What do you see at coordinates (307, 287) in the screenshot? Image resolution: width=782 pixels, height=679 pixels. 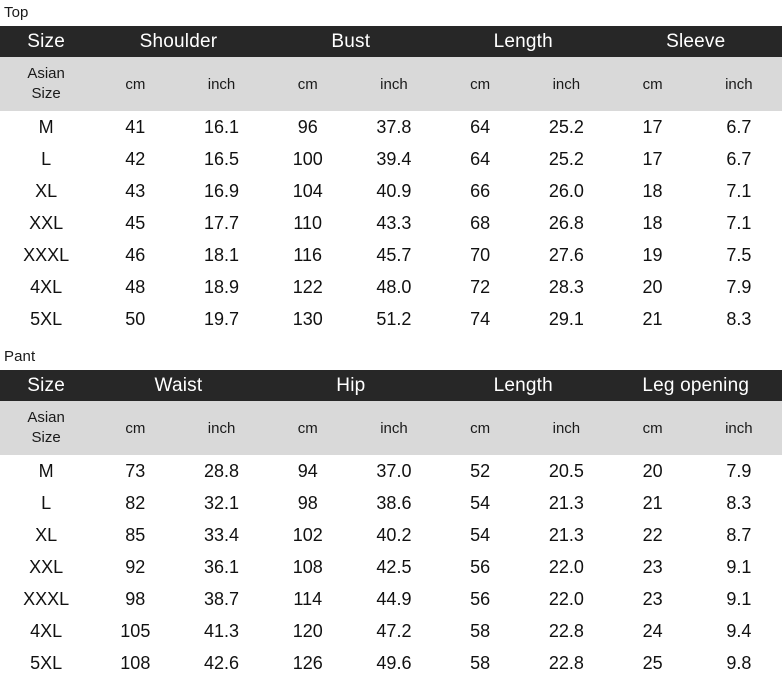 I see `cell-bust-cm: 122` at bounding box center [307, 287].